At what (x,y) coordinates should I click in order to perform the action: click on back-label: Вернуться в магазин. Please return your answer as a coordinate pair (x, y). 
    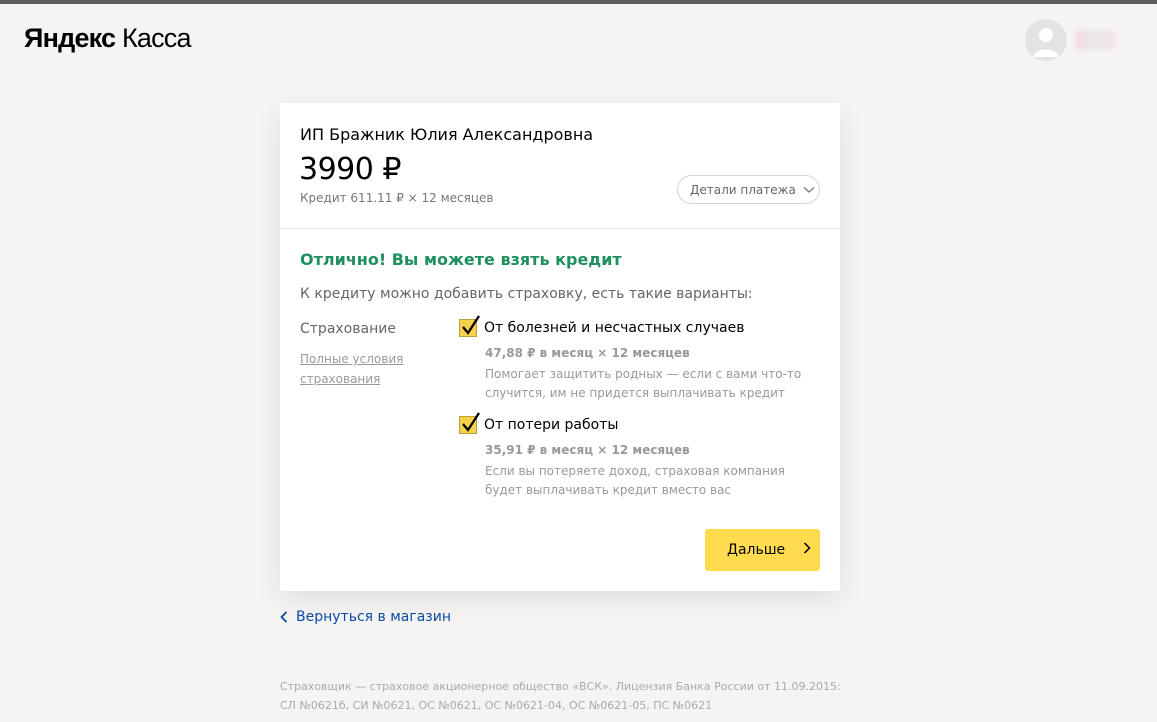
    Looking at the image, I should click on (373, 617).